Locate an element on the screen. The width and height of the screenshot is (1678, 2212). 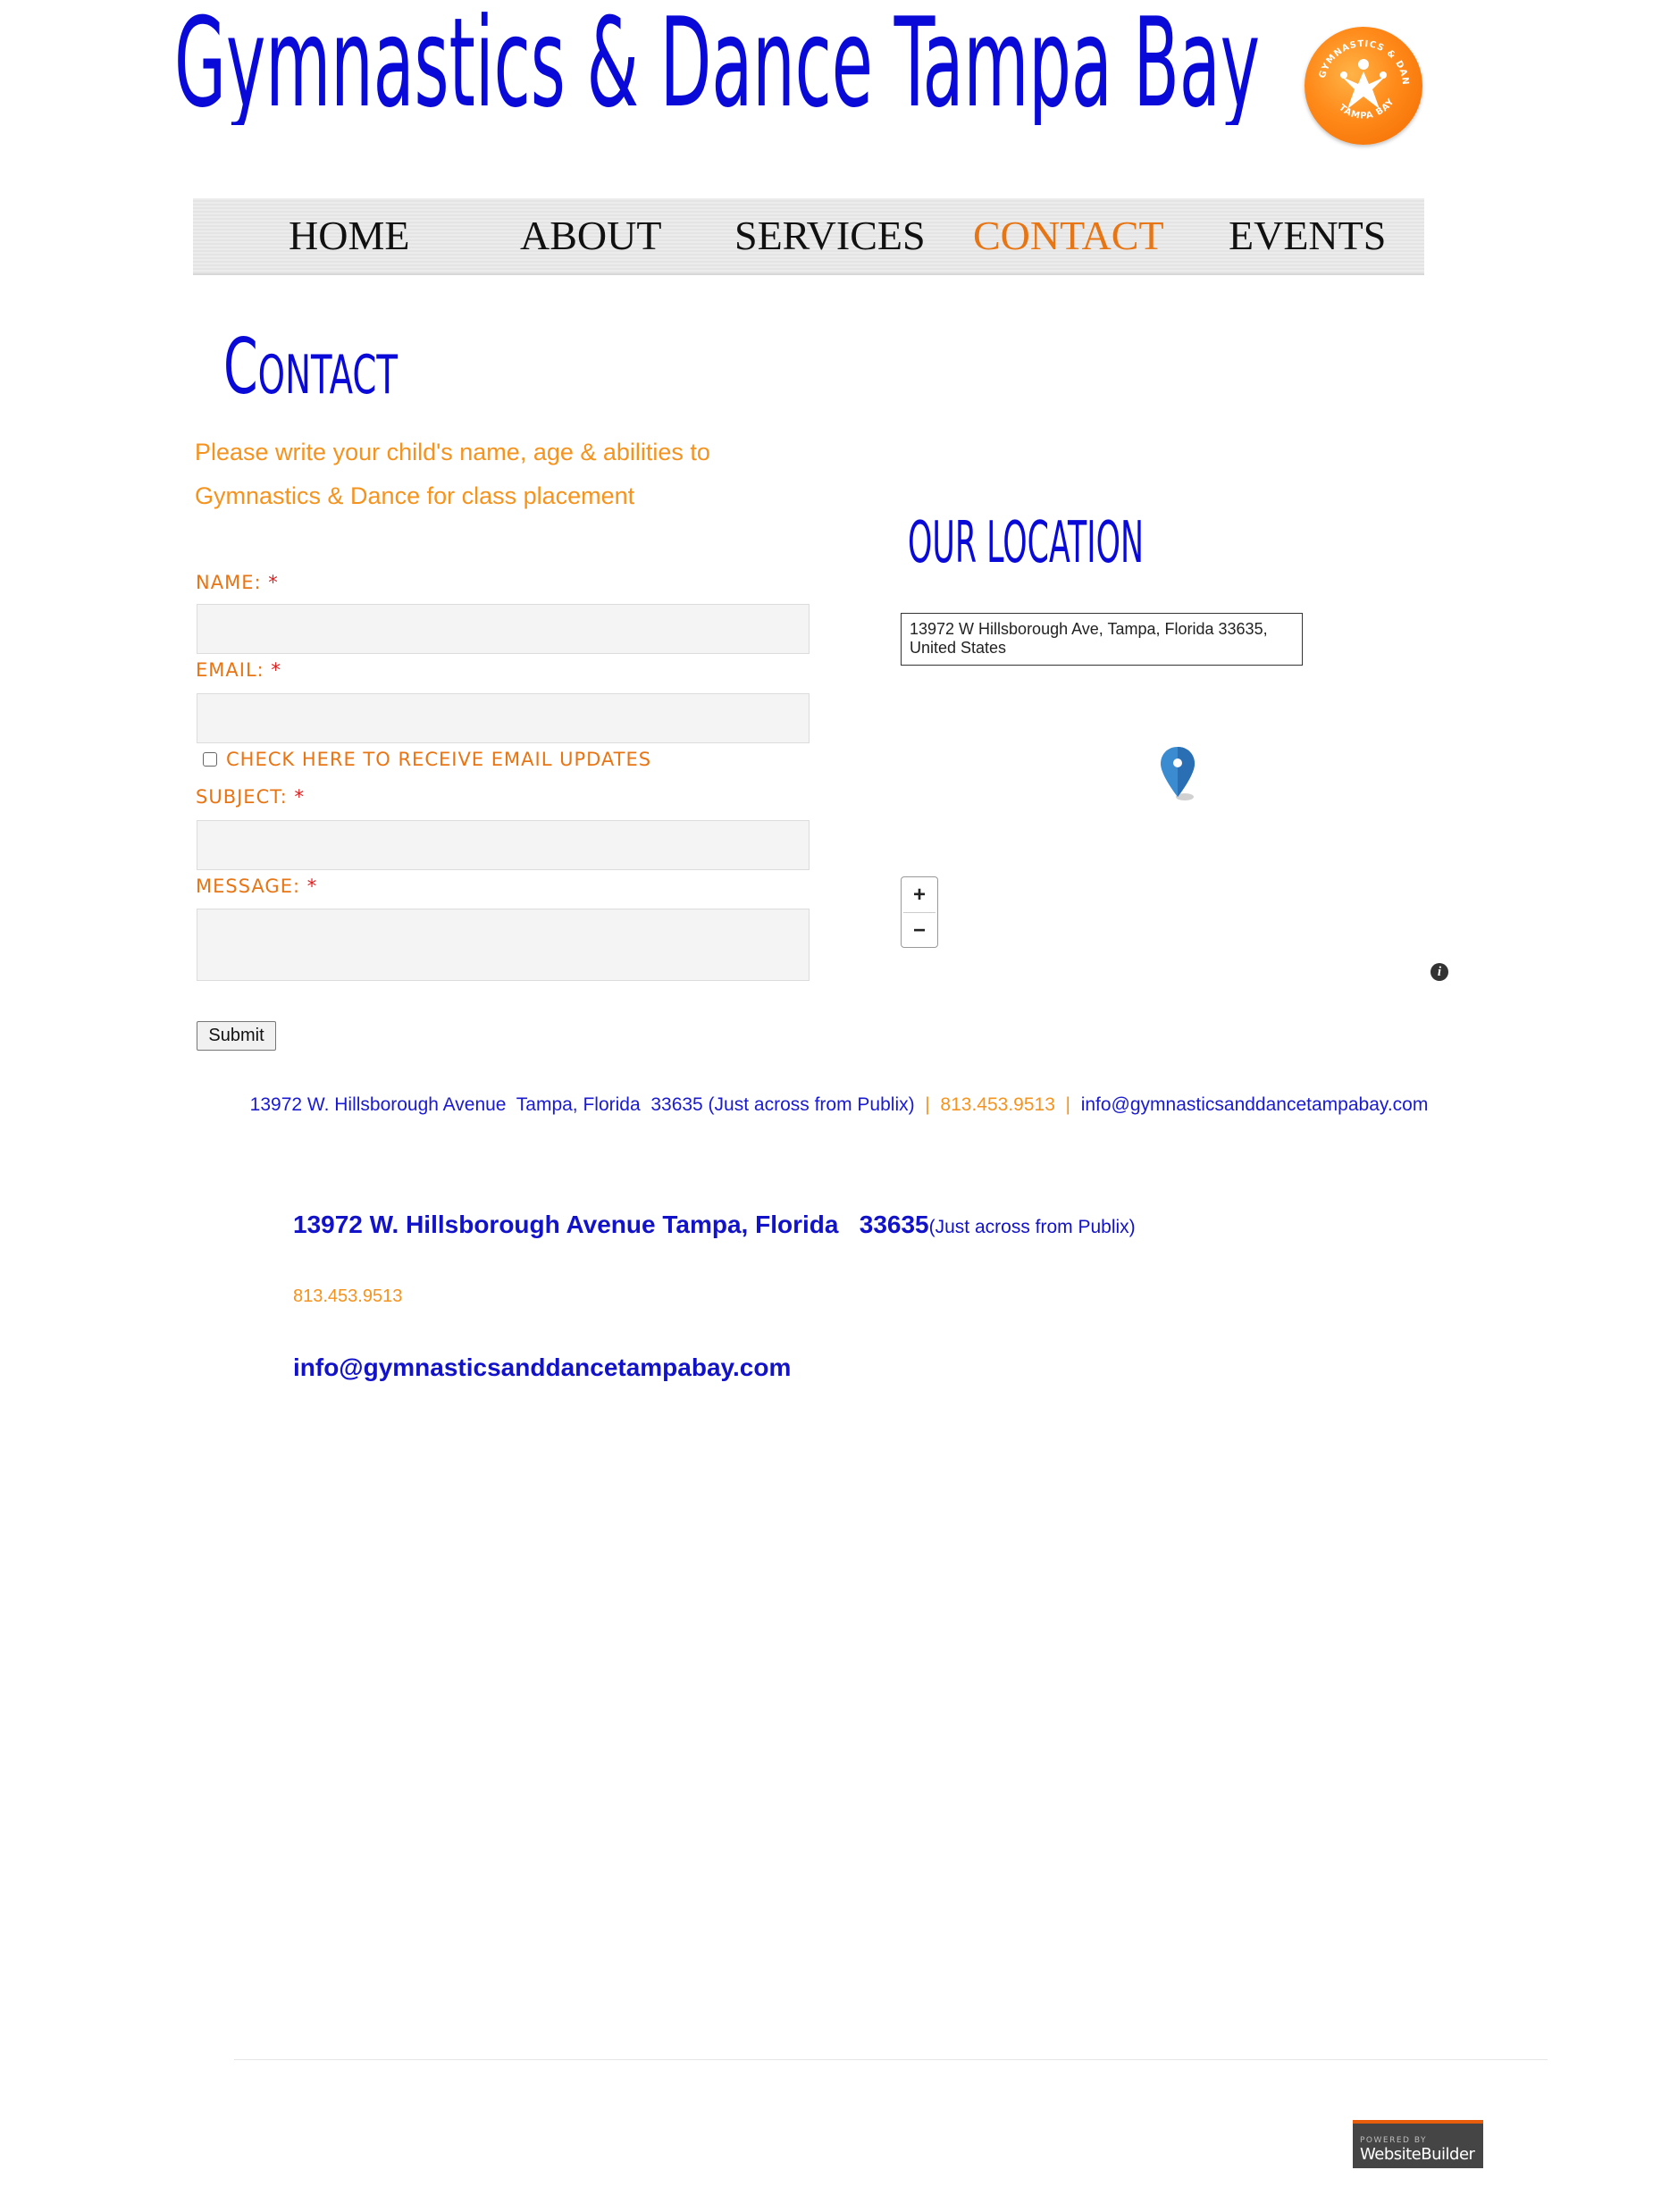
nav-home: HOME is located at coordinates (349, 236).